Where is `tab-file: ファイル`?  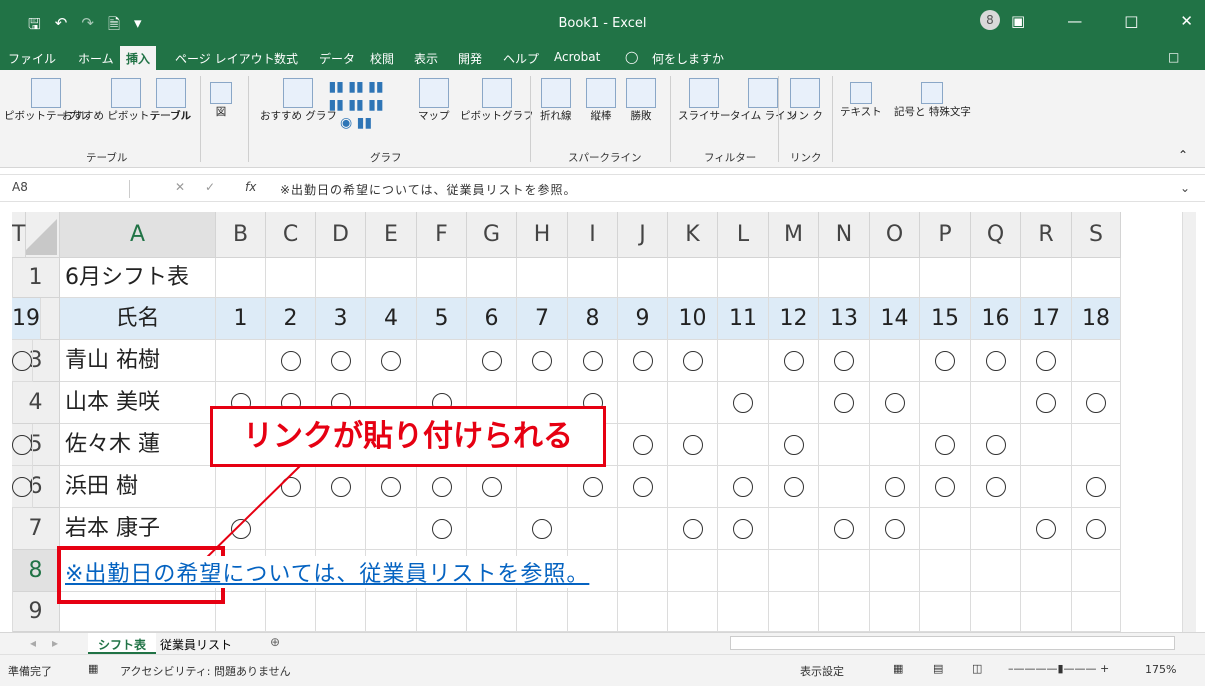
tab-file: ファイル is located at coordinates (32, 58).